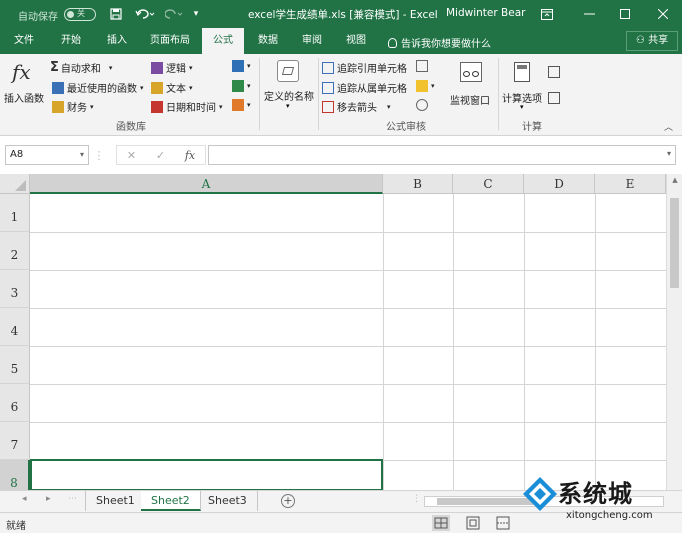  Describe the element at coordinates (170, 41) in the screenshot. I see `tab-page-layout: 页面布局` at that location.